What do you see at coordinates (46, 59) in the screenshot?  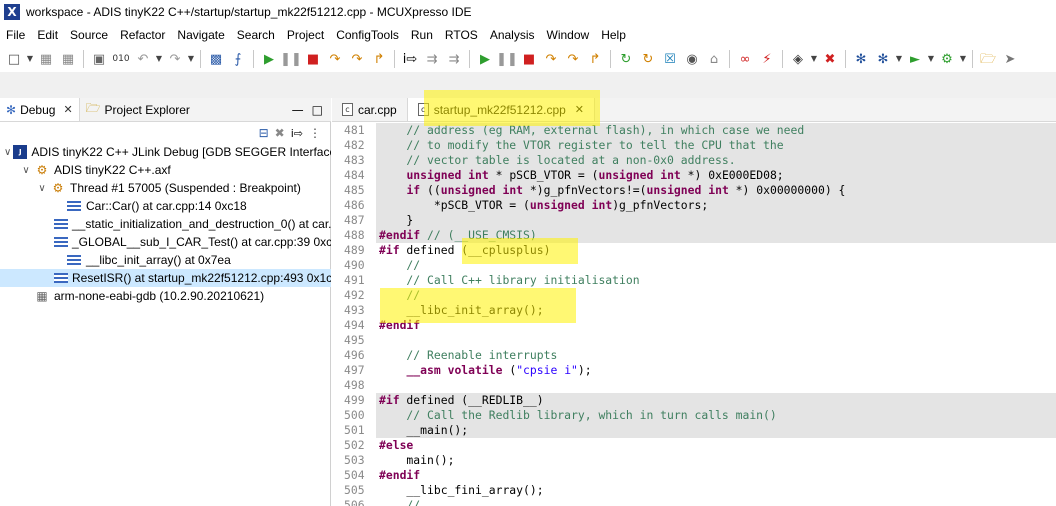 I see `save-icon: ▦` at bounding box center [46, 59].